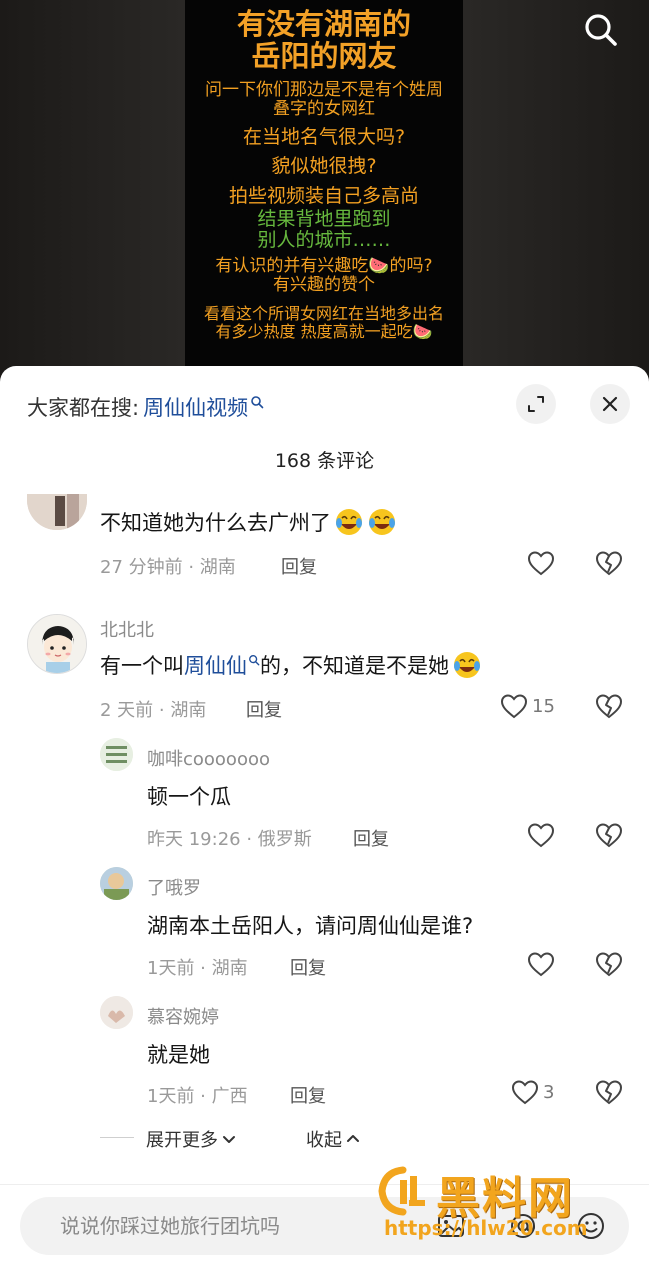 Image resolution: width=649 pixels, height=1280 pixels. Describe the element at coordinates (324, 1140) in the screenshot. I see `collapse-label: 收起` at that location.